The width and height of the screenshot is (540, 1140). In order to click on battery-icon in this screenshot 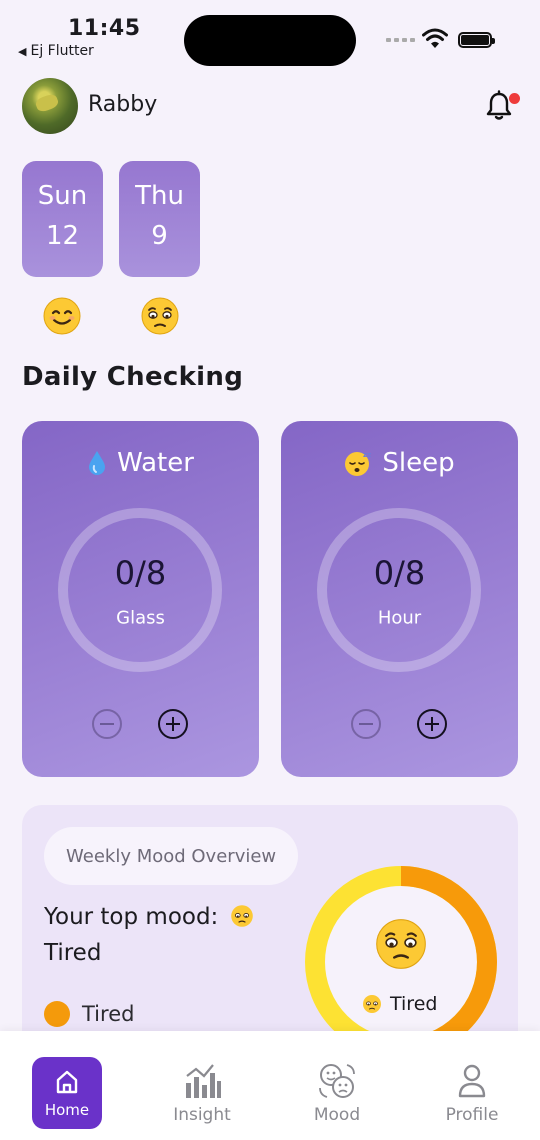, I will do `click(476, 40)`.